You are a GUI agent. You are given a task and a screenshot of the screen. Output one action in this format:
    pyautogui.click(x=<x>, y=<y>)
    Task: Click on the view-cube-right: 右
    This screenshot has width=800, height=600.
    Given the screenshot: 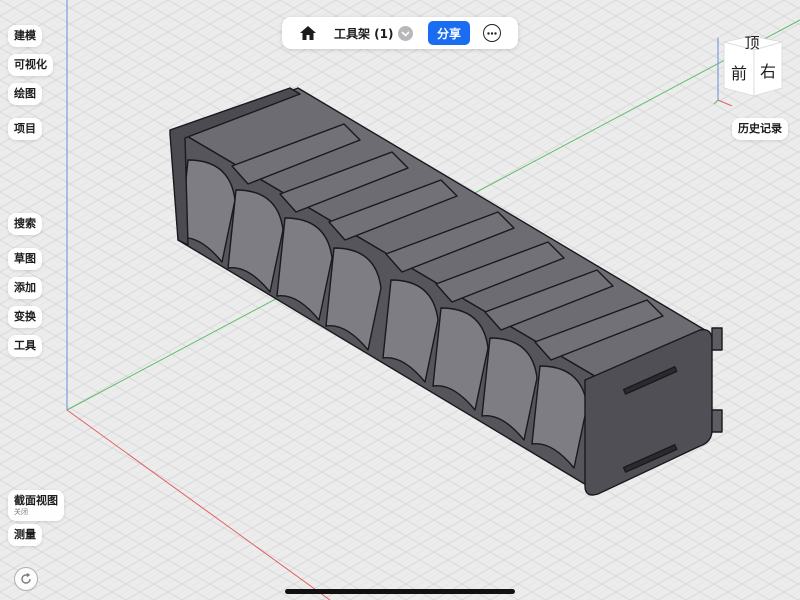 What is the action you would take?
    pyautogui.click(x=768, y=71)
    